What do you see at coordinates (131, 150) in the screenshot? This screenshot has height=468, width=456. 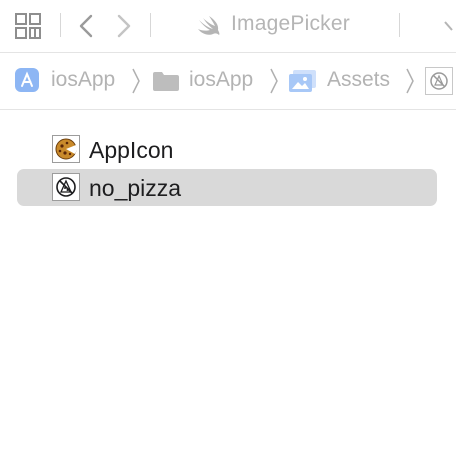 I see `list-item-label: AppIcon` at bounding box center [131, 150].